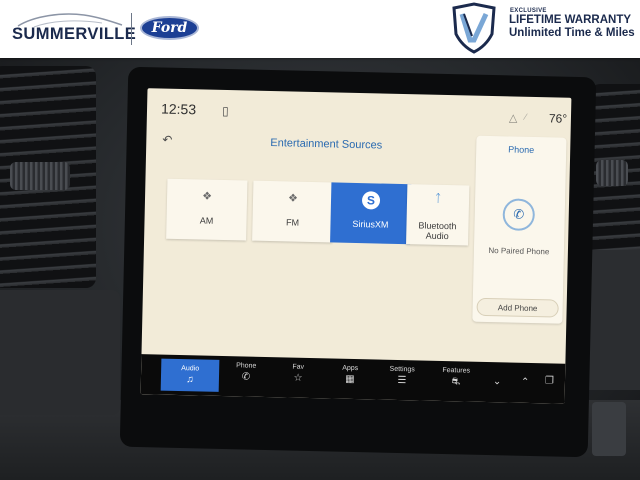  Describe the element at coordinates (60, 352) in the screenshot. I see `left-dash-panel` at that location.